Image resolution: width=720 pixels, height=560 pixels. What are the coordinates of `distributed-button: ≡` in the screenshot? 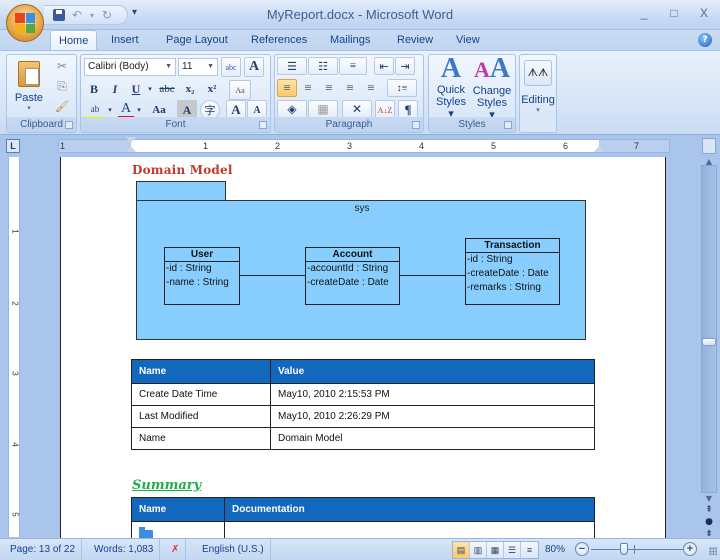 It's located at (371, 88).